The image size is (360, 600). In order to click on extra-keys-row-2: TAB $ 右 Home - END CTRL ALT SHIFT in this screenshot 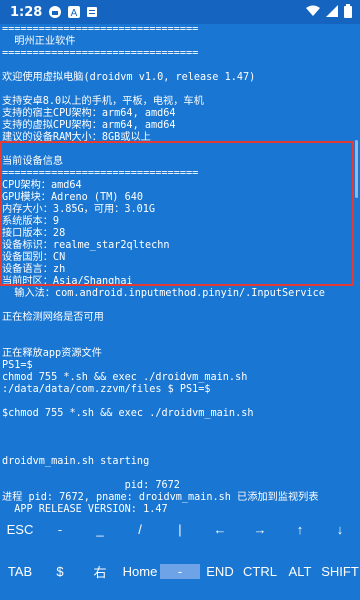, I will do `click(180, 571)`.